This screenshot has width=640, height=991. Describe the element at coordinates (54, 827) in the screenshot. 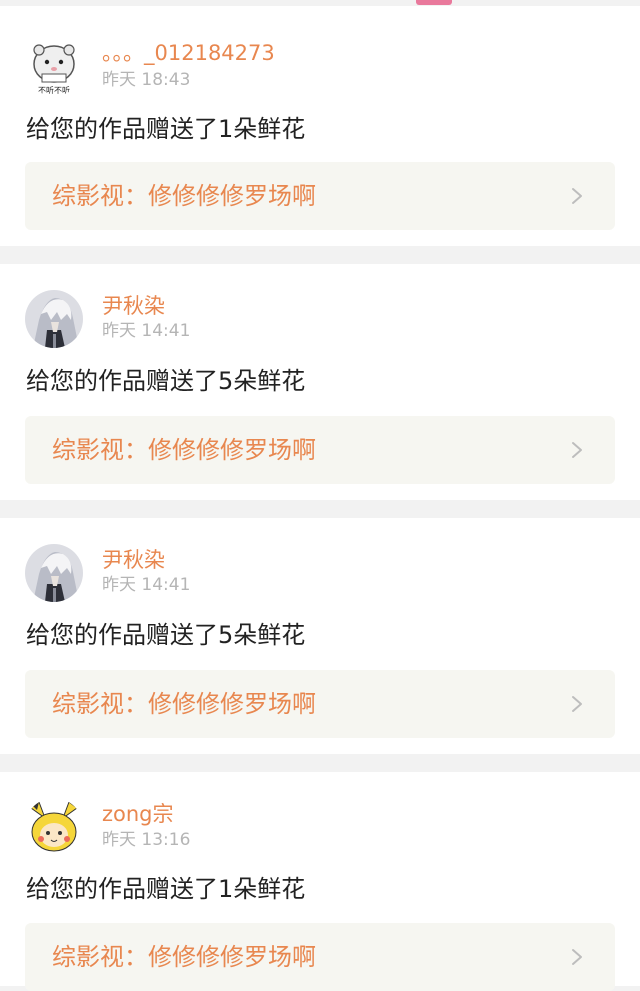

I see `pikachu-costume-avatar-icon` at that location.